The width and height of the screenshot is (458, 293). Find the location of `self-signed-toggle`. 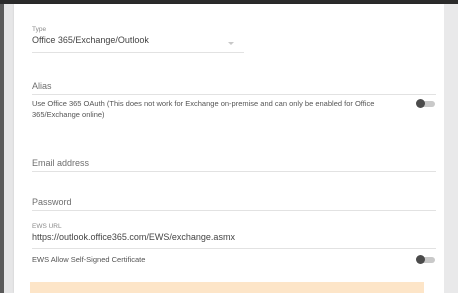

self-signed-toggle is located at coordinates (426, 259).